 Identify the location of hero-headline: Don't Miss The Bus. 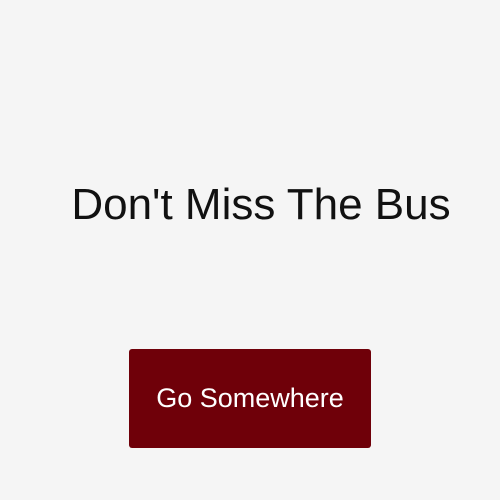
(261, 204).